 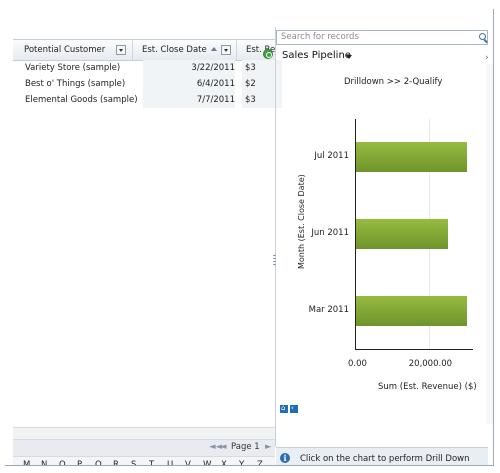 I want to click on alpha-letter-n: N, so click(x=44, y=462).